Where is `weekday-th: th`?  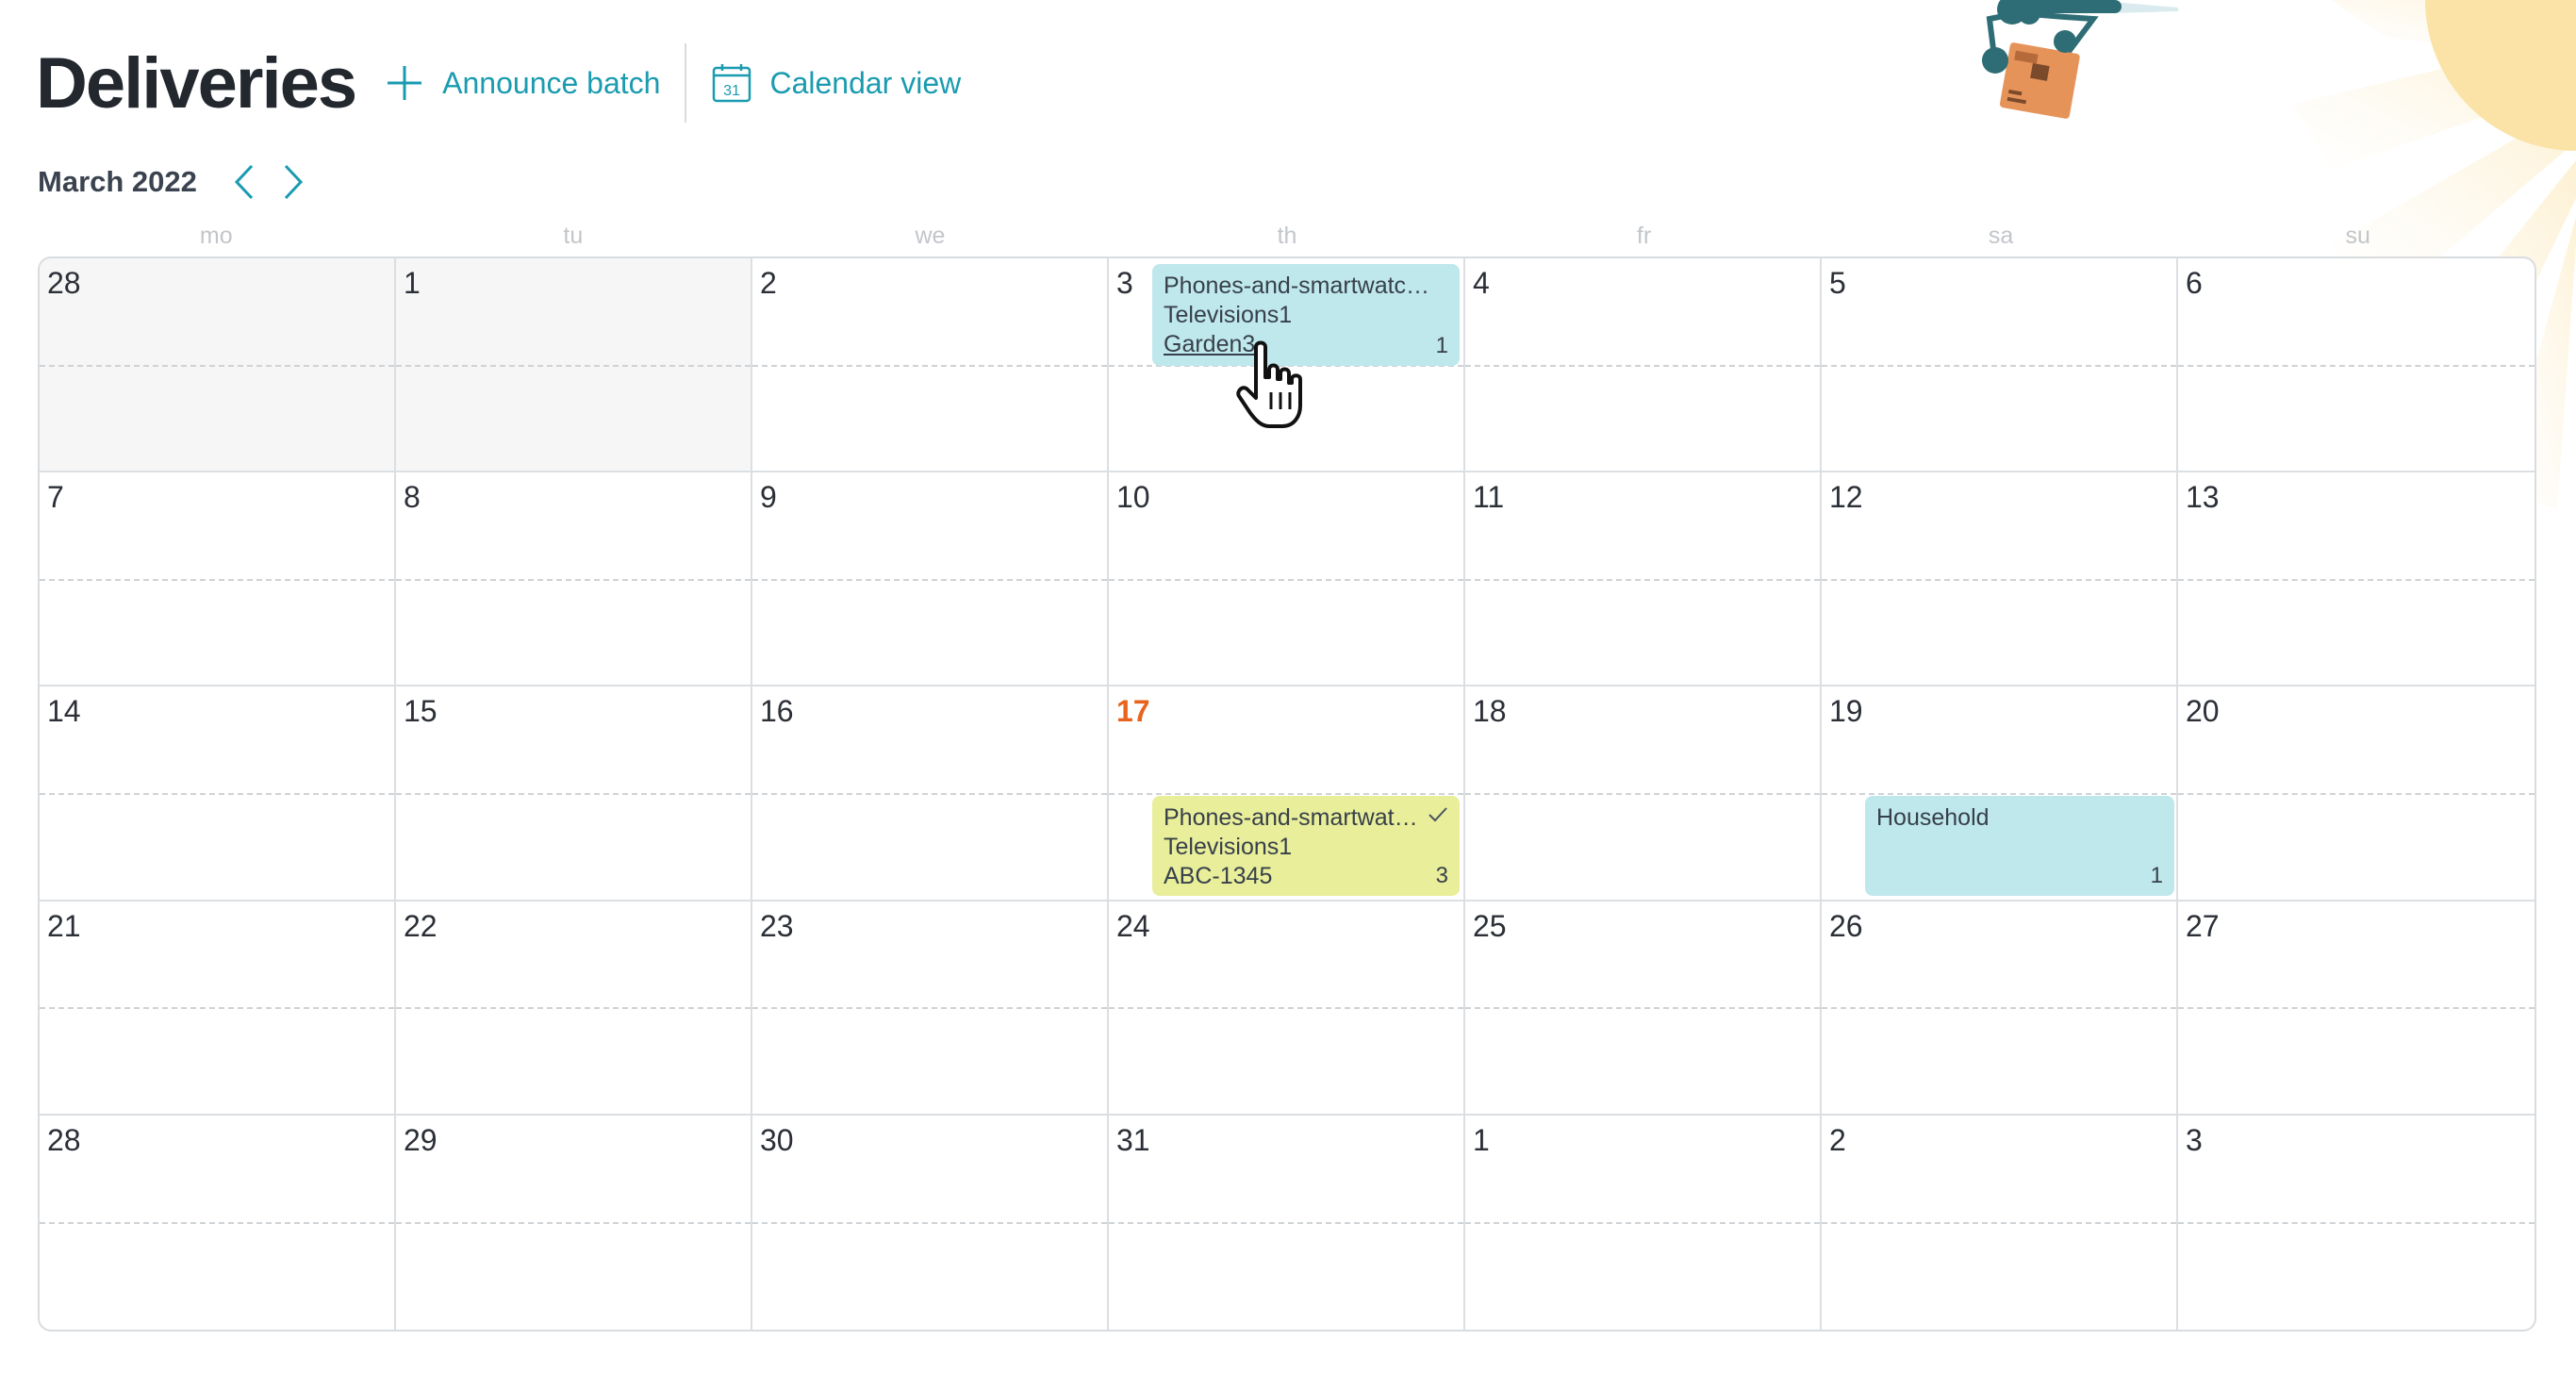 weekday-th: th is located at coordinates (1287, 236).